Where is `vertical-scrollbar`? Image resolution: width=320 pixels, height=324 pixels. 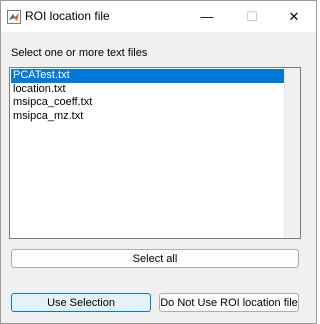 vertical-scrollbar is located at coordinates (292, 153).